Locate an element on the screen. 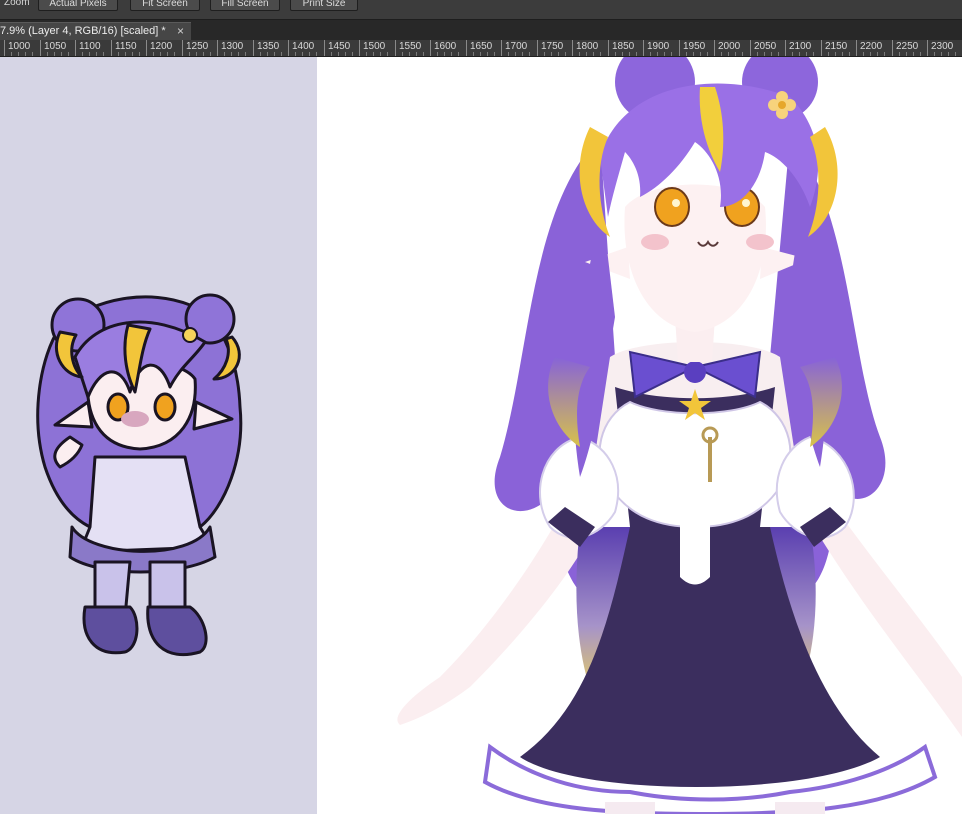 This screenshot has height=814, width=962. ruler-label: 1950 is located at coordinates (694, 46).